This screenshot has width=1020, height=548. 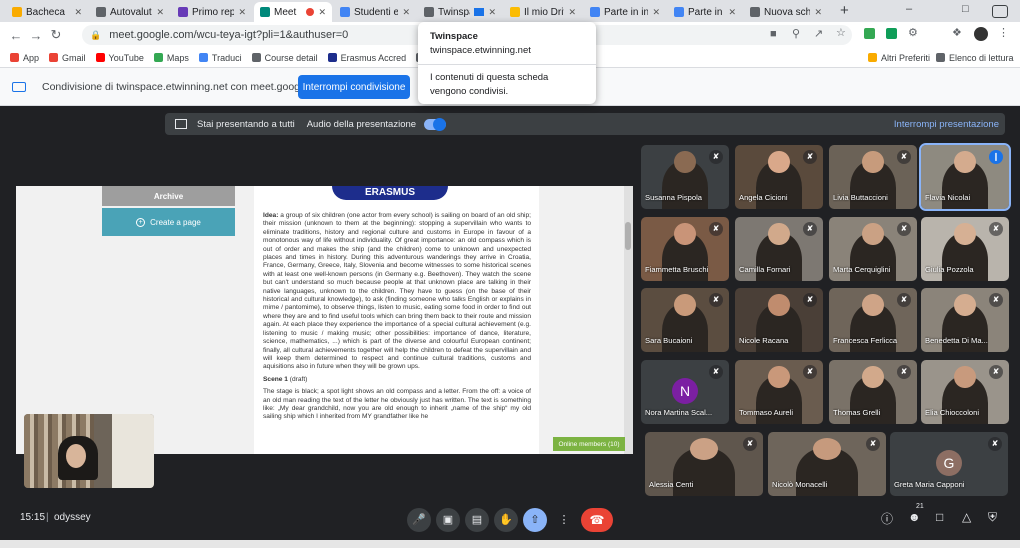 I want to click on menu-icon: ⋮, so click(x=1003, y=32).